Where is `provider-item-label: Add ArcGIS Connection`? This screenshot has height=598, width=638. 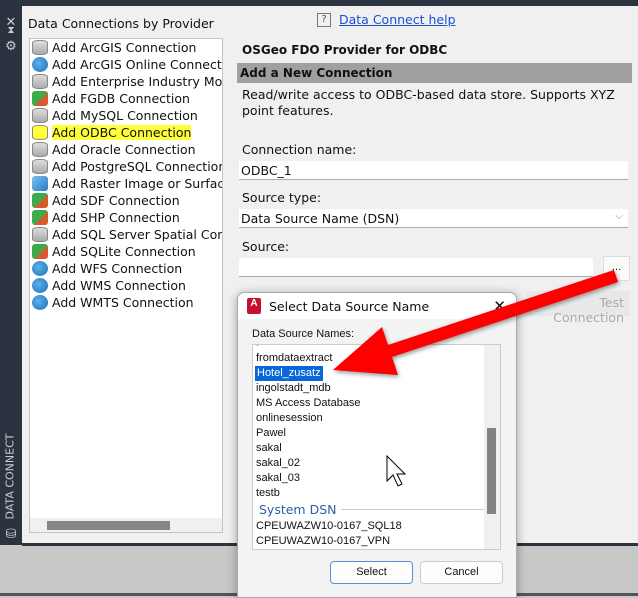
provider-item-label: Add ArcGIS Connection is located at coordinates (124, 47).